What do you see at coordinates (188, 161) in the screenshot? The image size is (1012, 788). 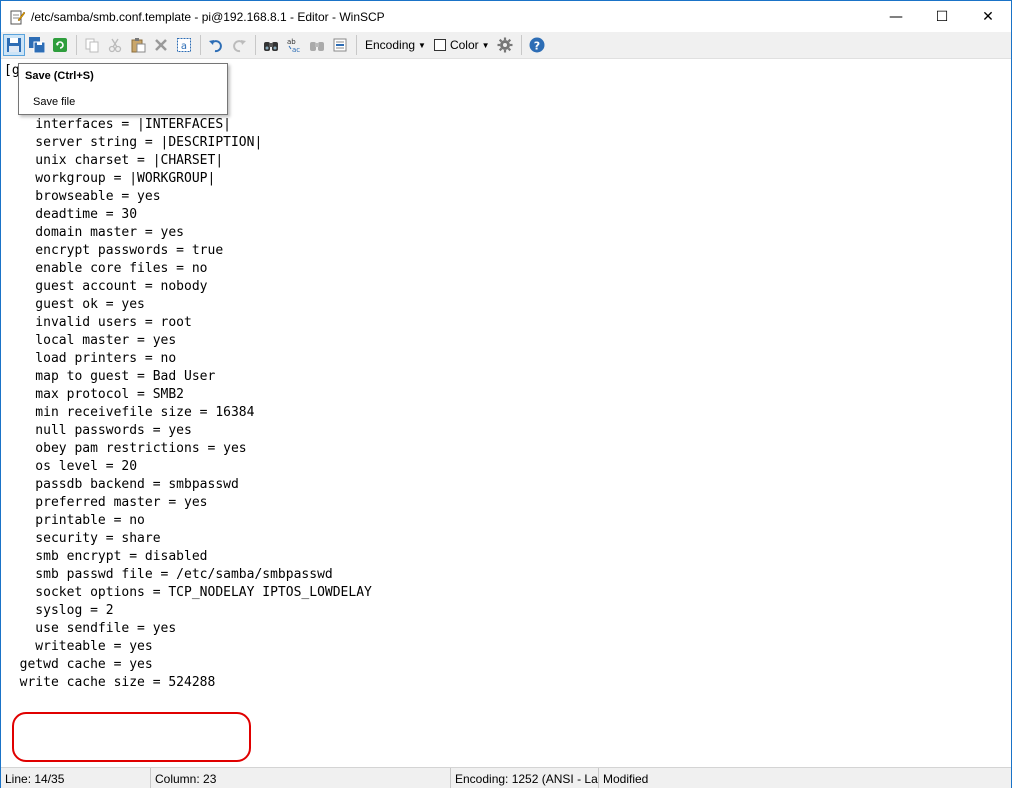 I see `editor-line: unix charset = |CHARSET|` at bounding box center [188, 161].